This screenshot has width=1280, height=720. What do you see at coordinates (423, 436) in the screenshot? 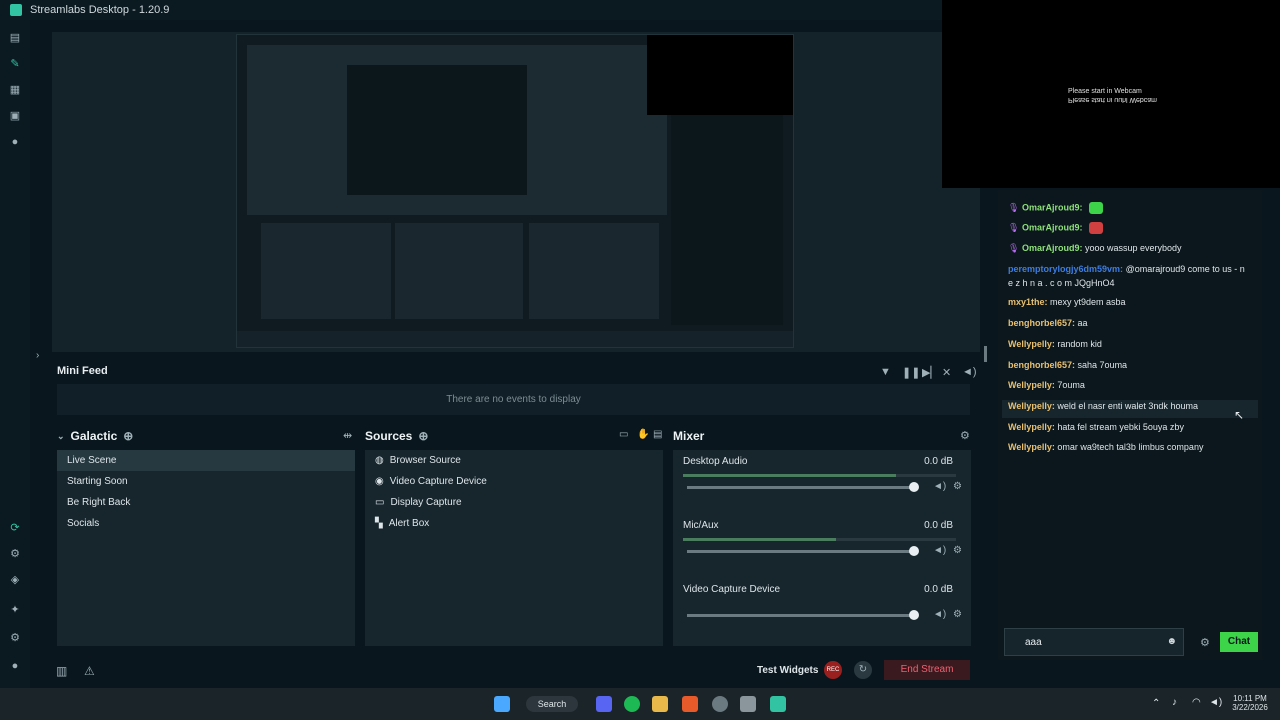
I see `add-source-icon: ⊕` at bounding box center [423, 436].